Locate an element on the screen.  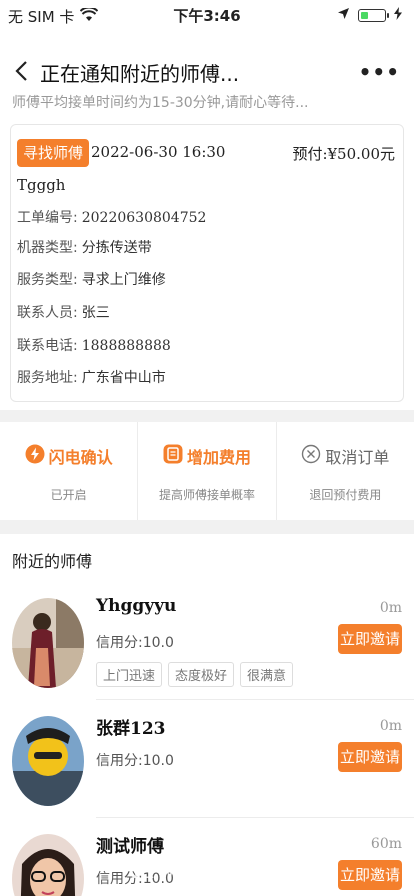
nav-header: 正在通知附近的师傅... ••• is located at coordinates (207, 72).